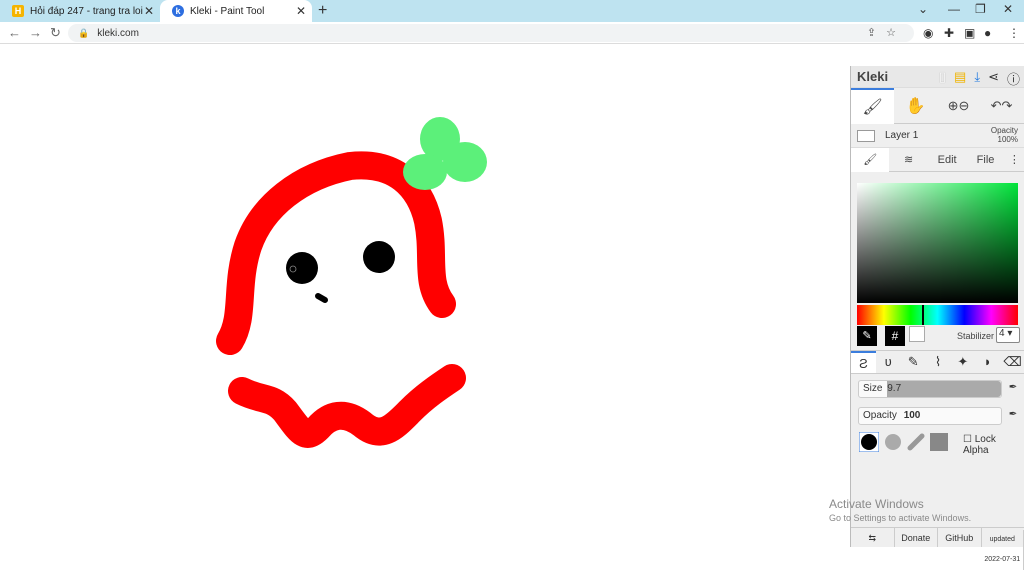 The height and width of the screenshot is (570, 1024). I want to click on puzzle-icon: ✚, so click(949, 33).